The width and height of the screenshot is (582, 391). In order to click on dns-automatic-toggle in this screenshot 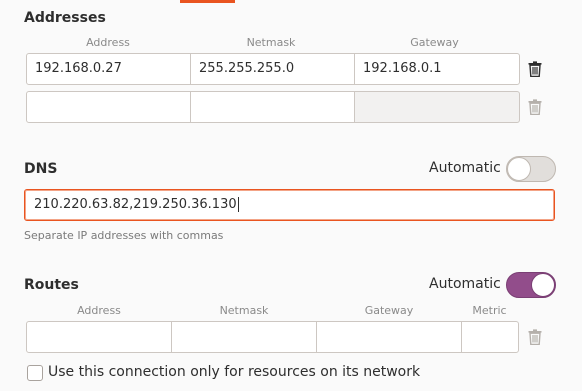, I will do `click(531, 169)`.